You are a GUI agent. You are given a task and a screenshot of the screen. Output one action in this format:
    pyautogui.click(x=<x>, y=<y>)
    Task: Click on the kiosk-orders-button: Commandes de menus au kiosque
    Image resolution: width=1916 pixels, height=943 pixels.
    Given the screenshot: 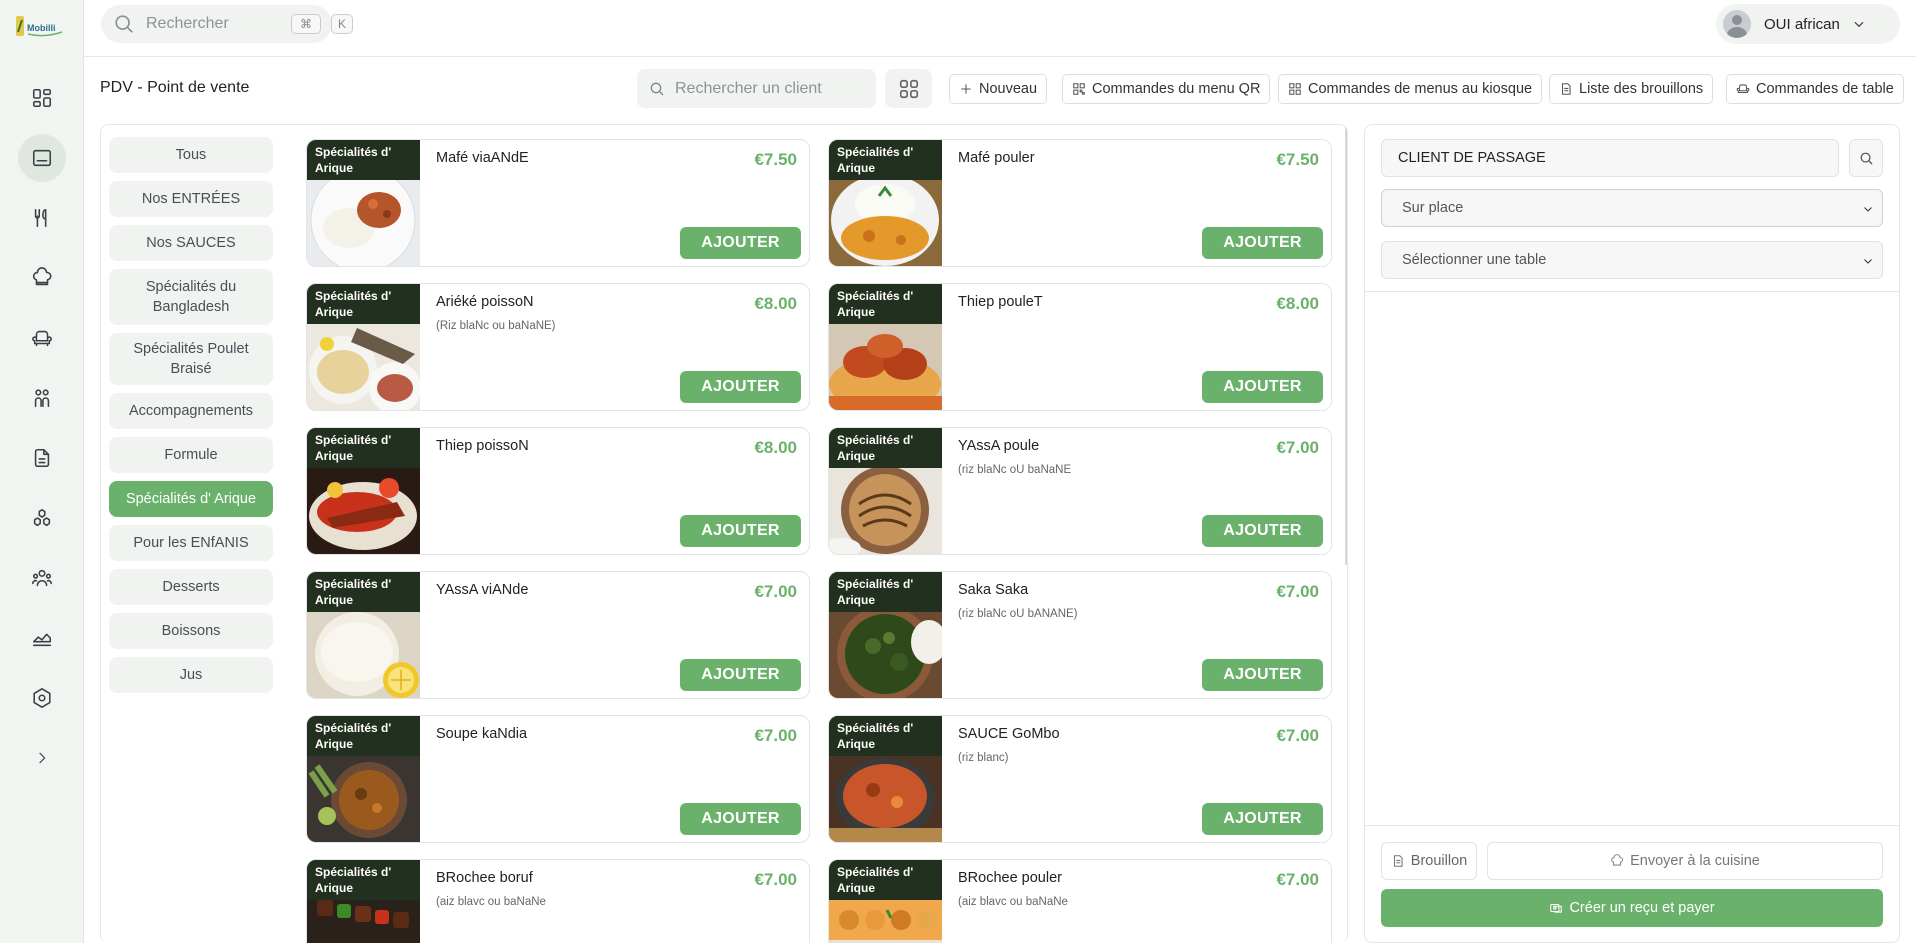 What is the action you would take?
    pyautogui.click(x=1410, y=89)
    